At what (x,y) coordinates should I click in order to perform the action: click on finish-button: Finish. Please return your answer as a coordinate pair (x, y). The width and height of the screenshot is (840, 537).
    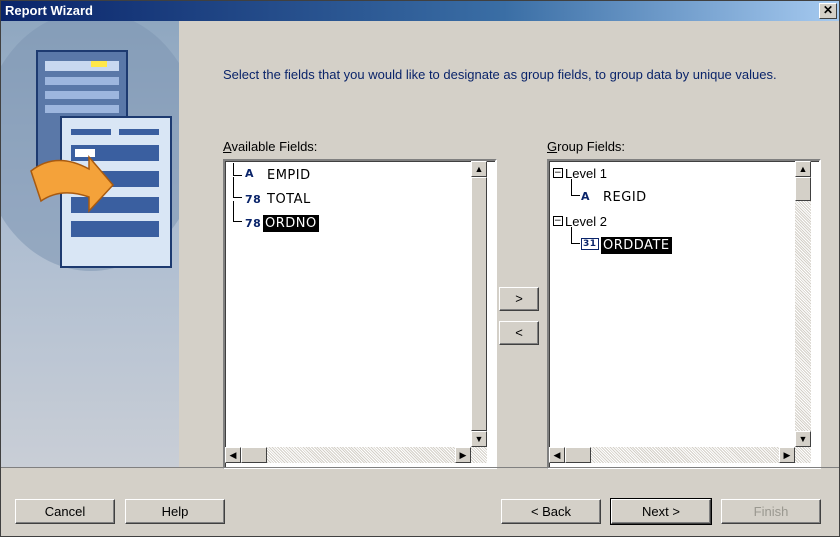
    Looking at the image, I should click on (771, 511).